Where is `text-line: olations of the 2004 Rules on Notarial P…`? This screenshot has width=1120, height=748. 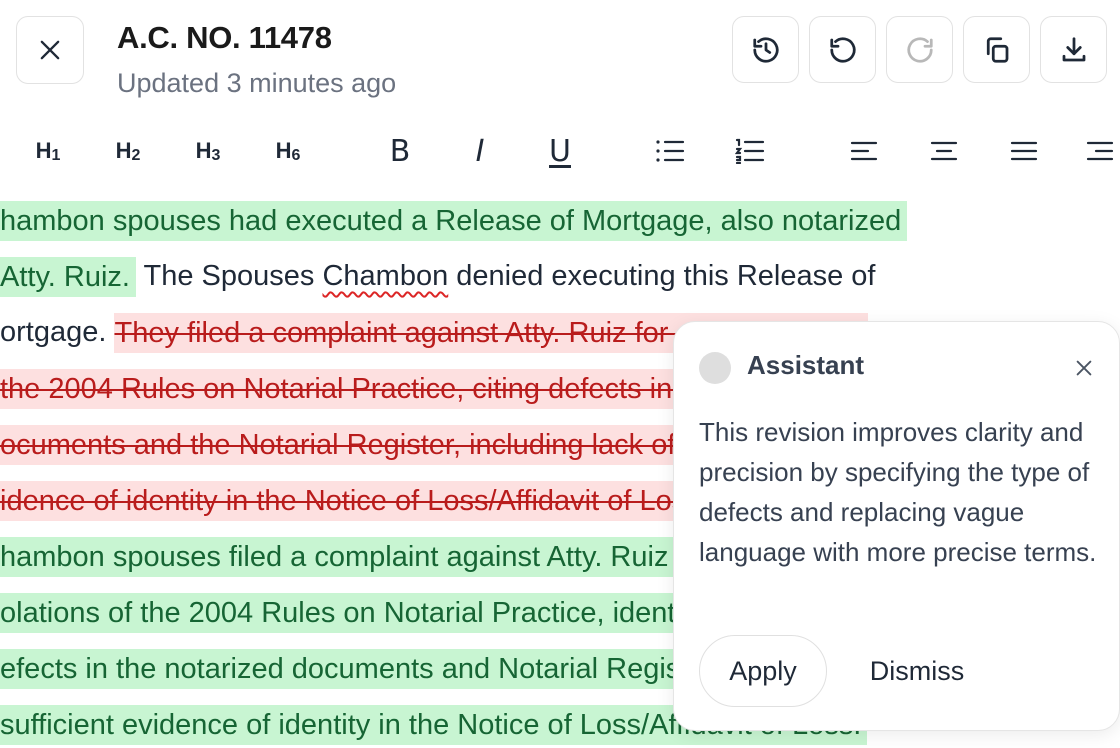
text-line: olations of the 2004 Rules on Notarial P… is located at coordinates (375, 612).